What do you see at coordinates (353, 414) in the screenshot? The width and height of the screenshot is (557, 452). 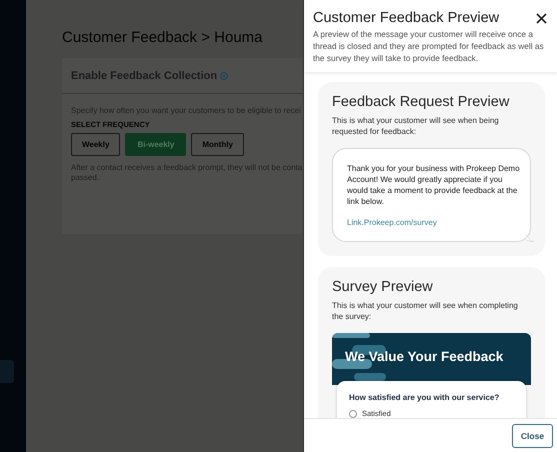 I see `radio-button` at bounding box center [353, 414].